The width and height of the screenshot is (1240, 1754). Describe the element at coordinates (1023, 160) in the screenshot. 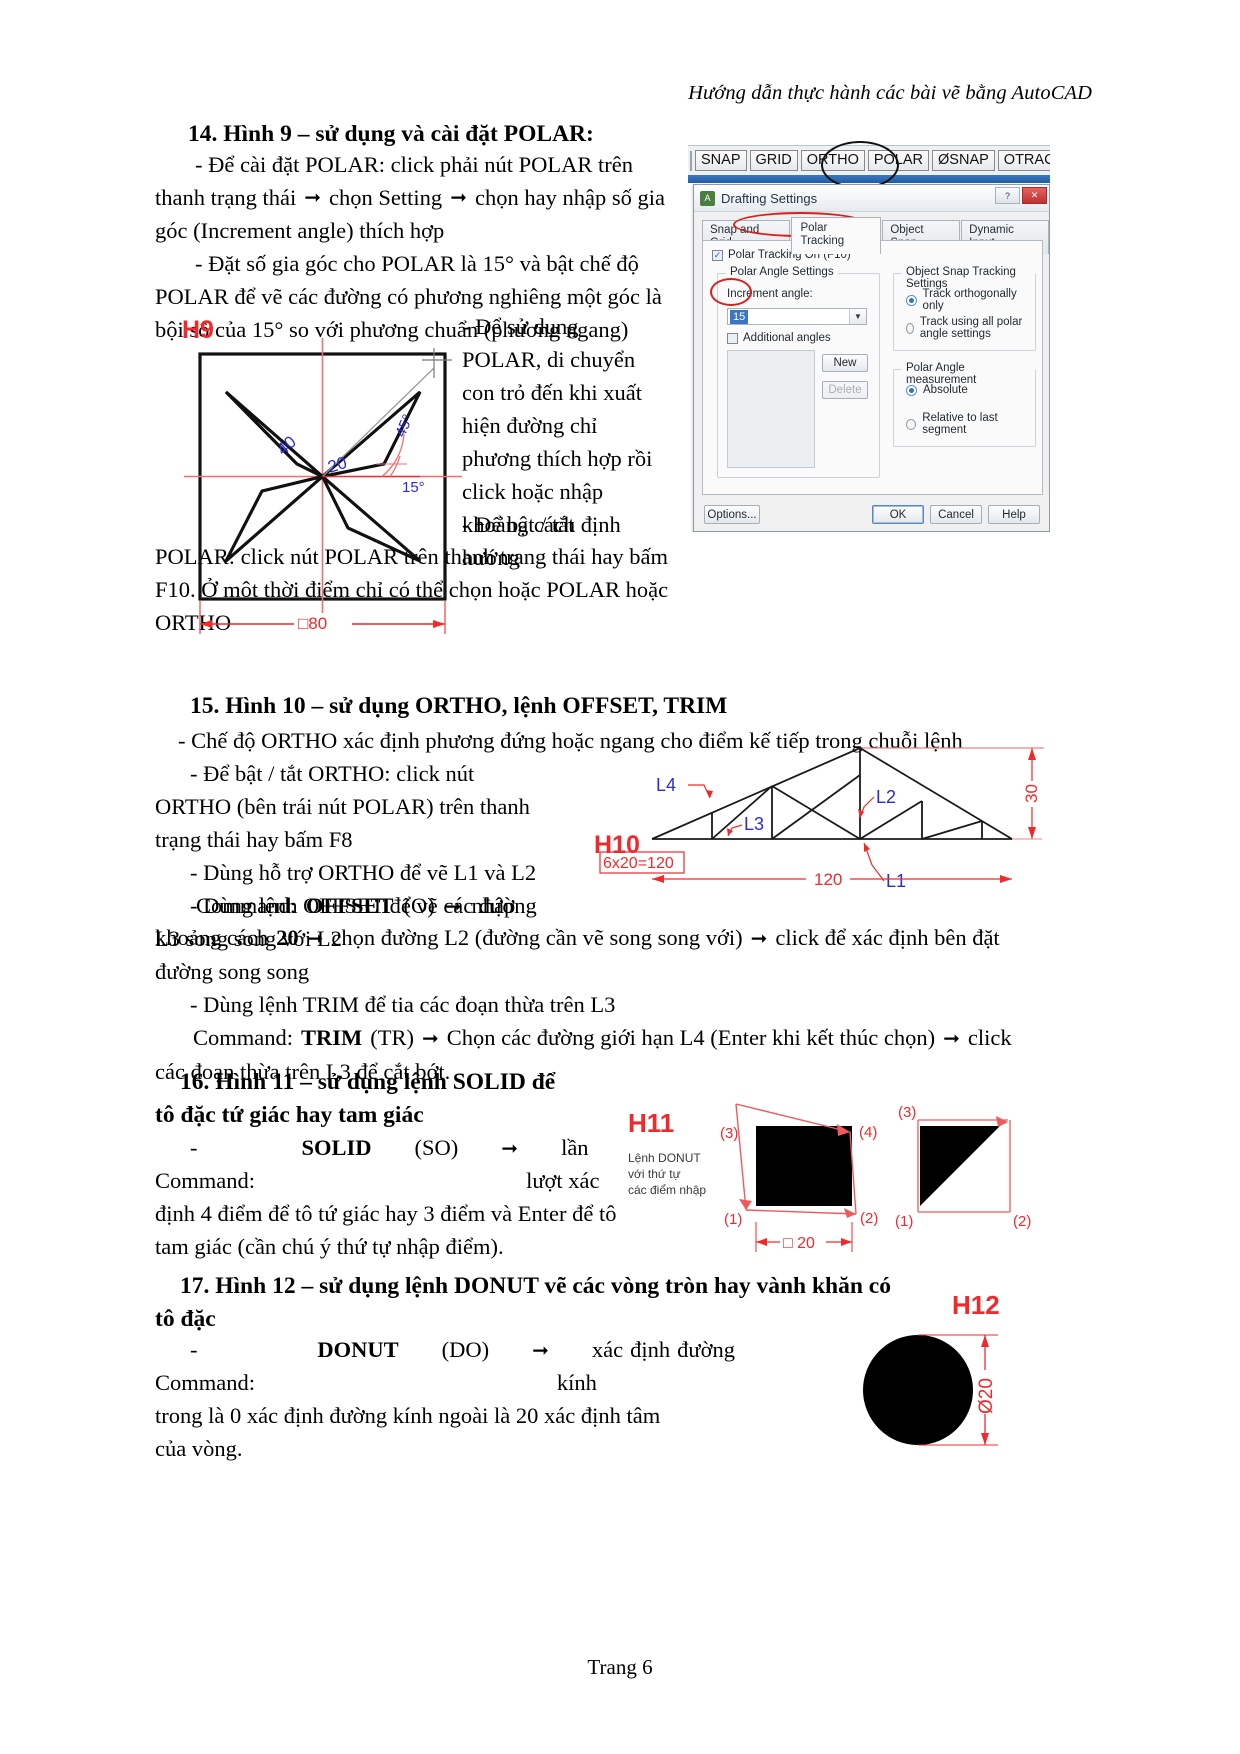

I see `status-btn-otrack: OTRACK` at that location.